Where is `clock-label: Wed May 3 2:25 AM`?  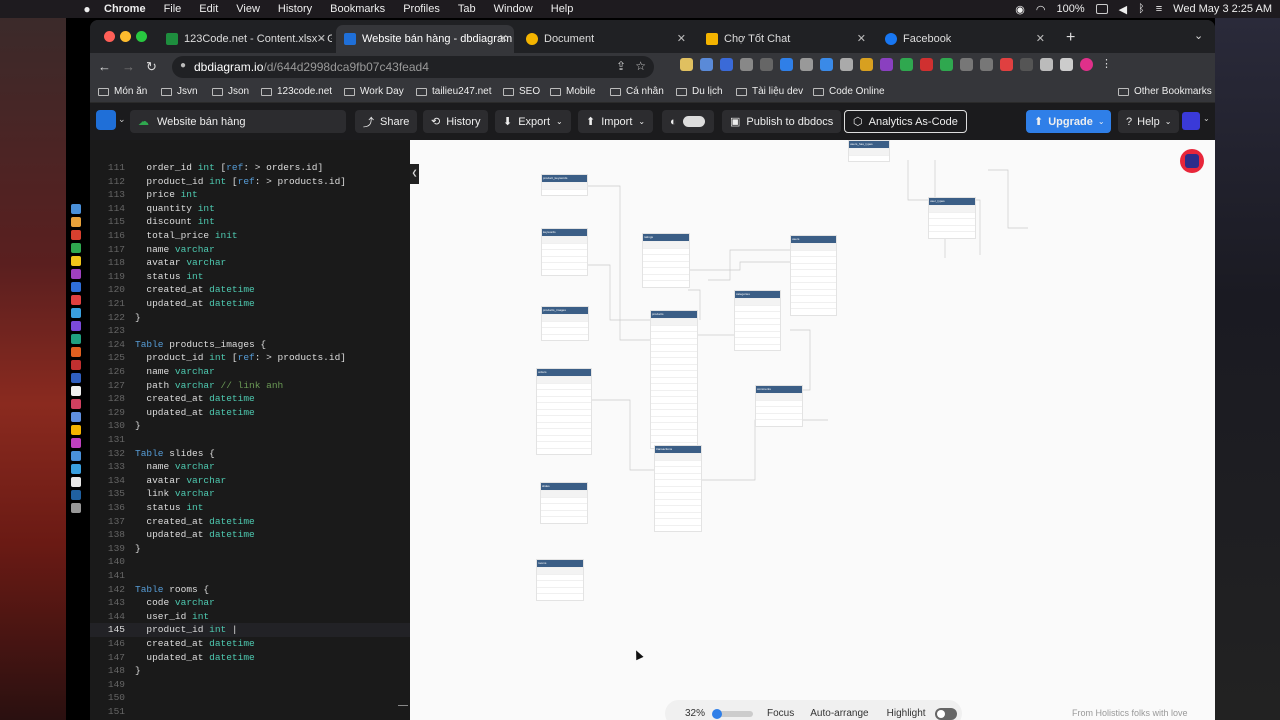
clock-label: Wed May 3 2:25 AM is located at coordinates (1222, 9).